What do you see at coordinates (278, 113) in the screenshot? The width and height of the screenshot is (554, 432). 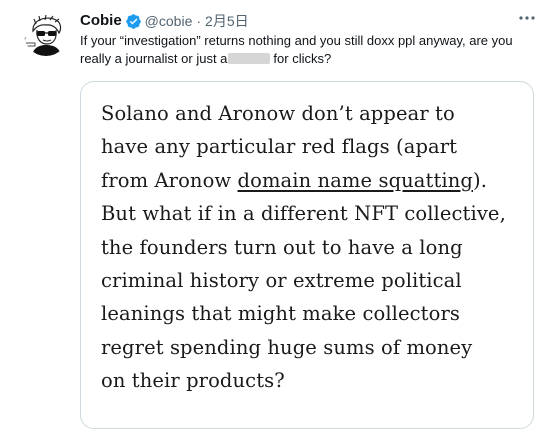 I see `article-line: Solano and Aronow don’t appear to` at bounding box center [278, 113].